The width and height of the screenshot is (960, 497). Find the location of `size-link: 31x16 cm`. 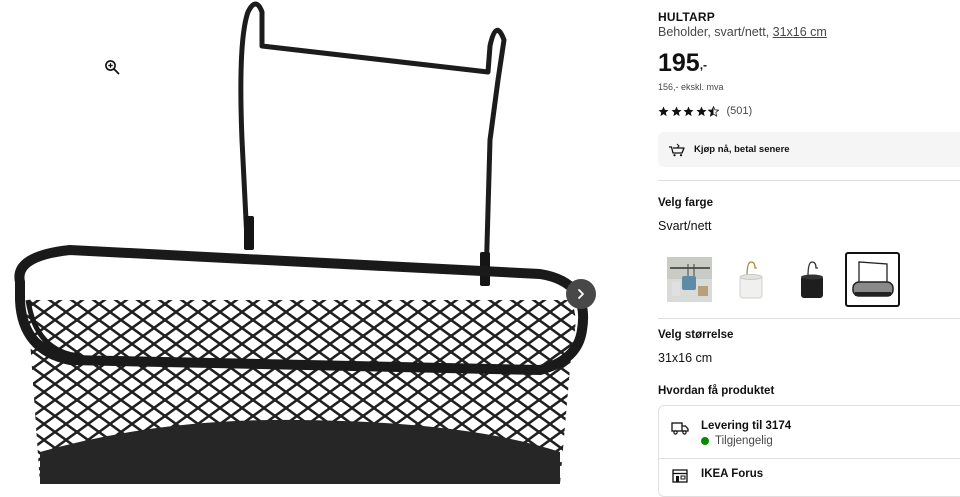

size-link: 31x16 cm is located at coordinates (800, 32).